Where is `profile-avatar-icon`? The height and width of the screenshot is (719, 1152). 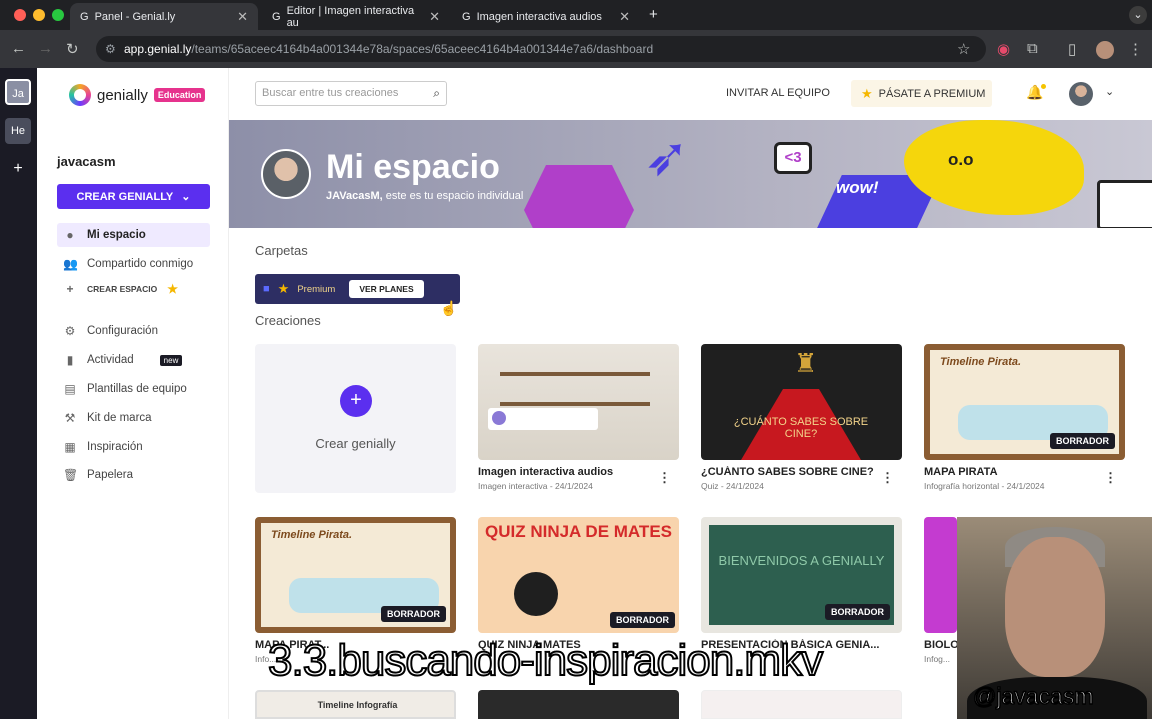 profile-avatar-icon is located at coordinates (1105, 50).